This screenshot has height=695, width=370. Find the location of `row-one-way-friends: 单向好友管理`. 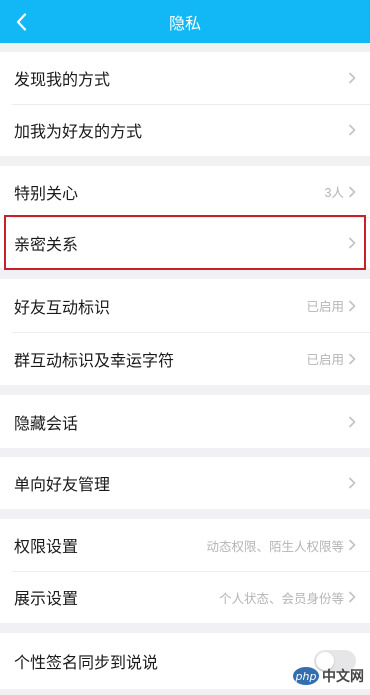

row-one-way-friends: 单向好友管理 is located at coordinates (185, 483).